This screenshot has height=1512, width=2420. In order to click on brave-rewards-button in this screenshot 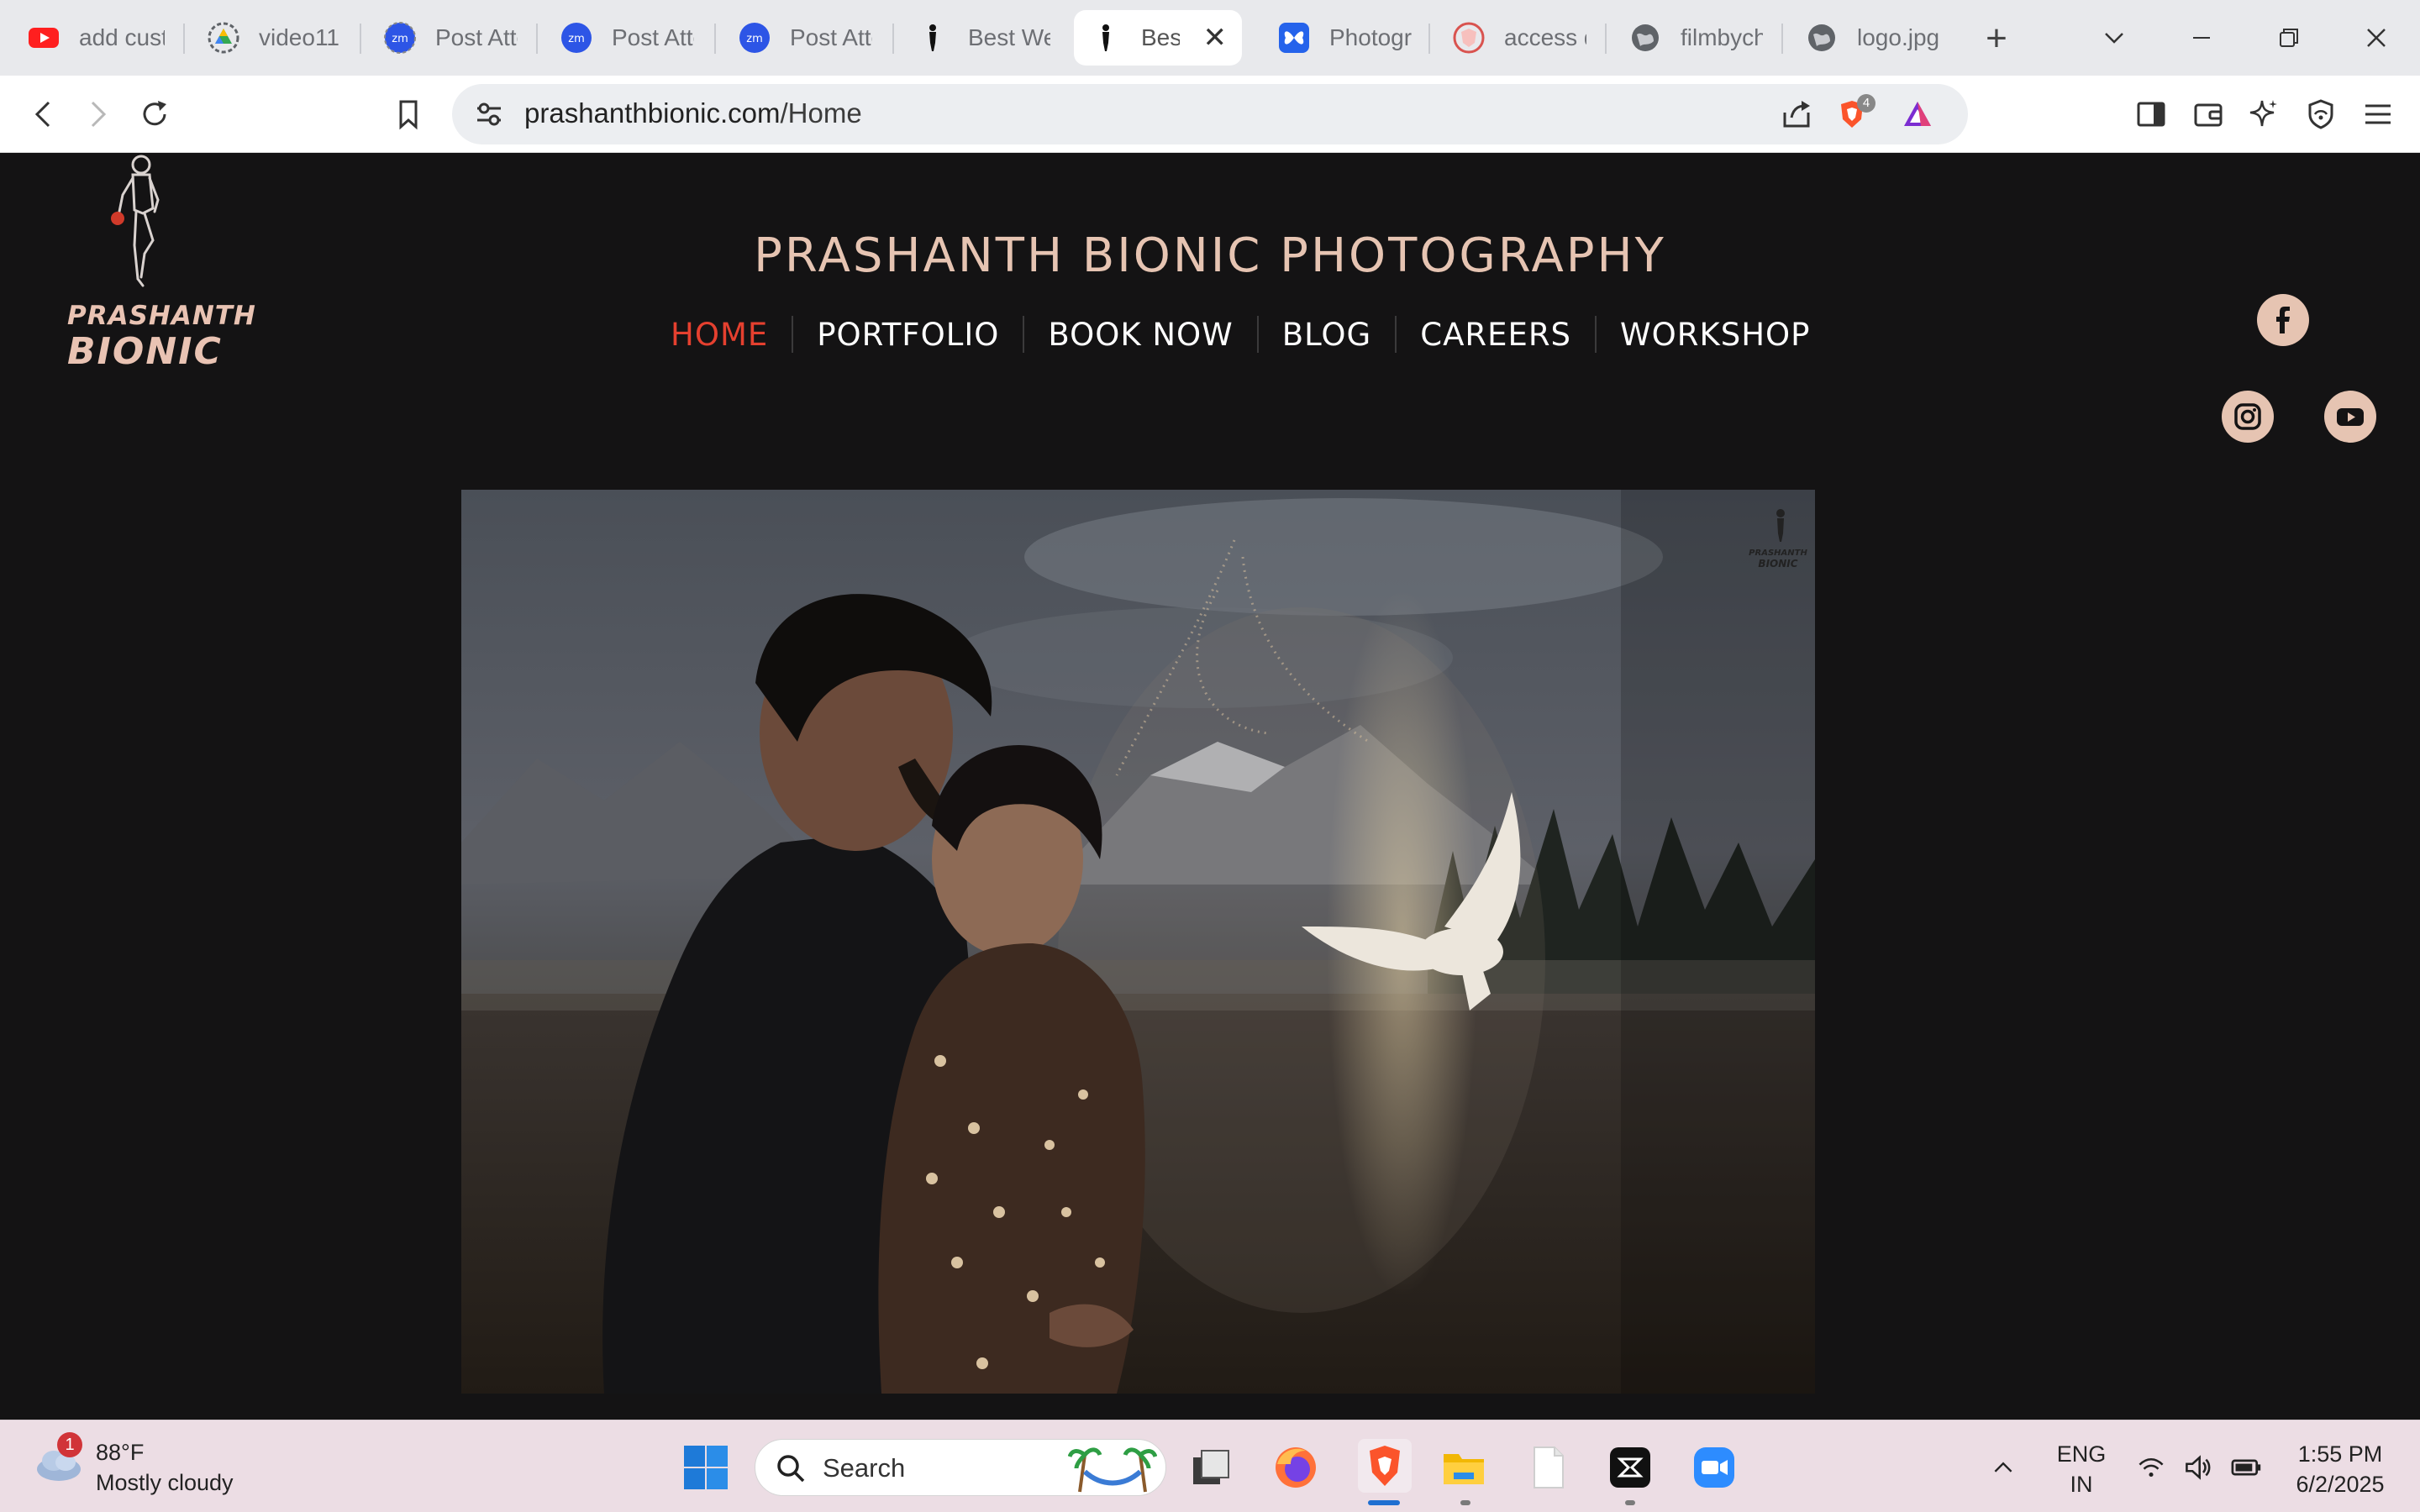, I will do `click(1918, 114)`.